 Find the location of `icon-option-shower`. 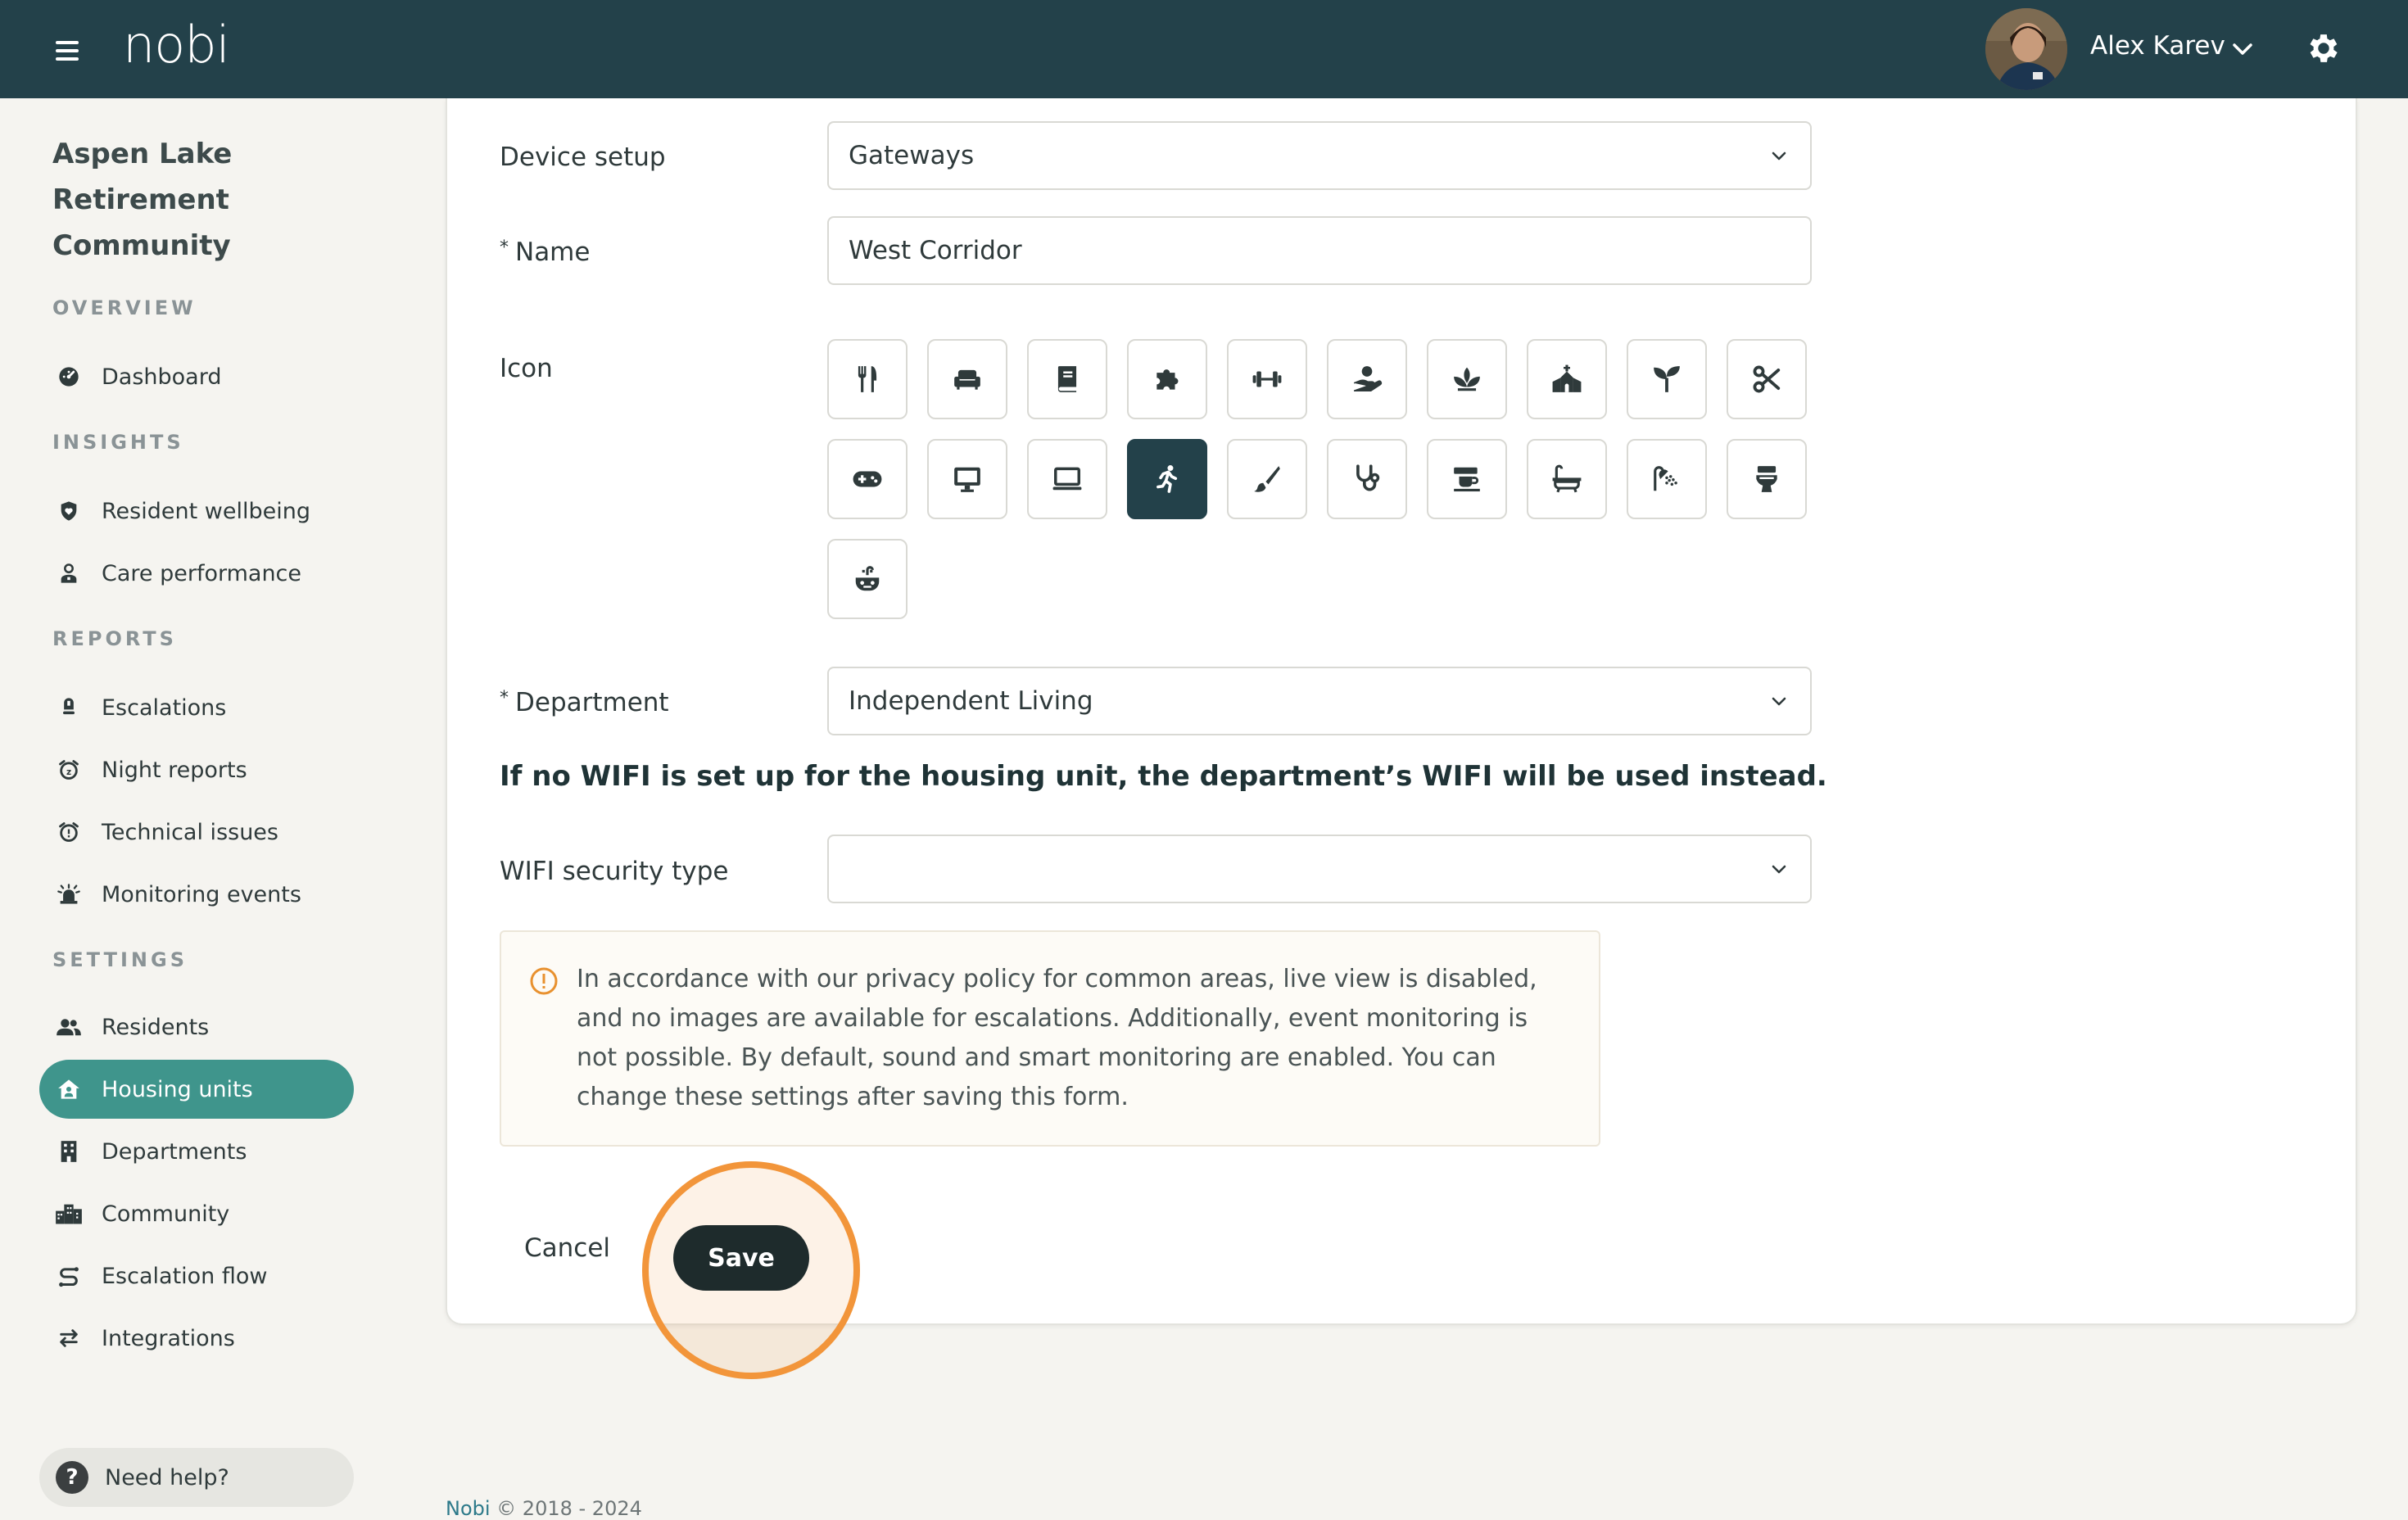

icon-option-shower is located at coordinates (1667, 479).